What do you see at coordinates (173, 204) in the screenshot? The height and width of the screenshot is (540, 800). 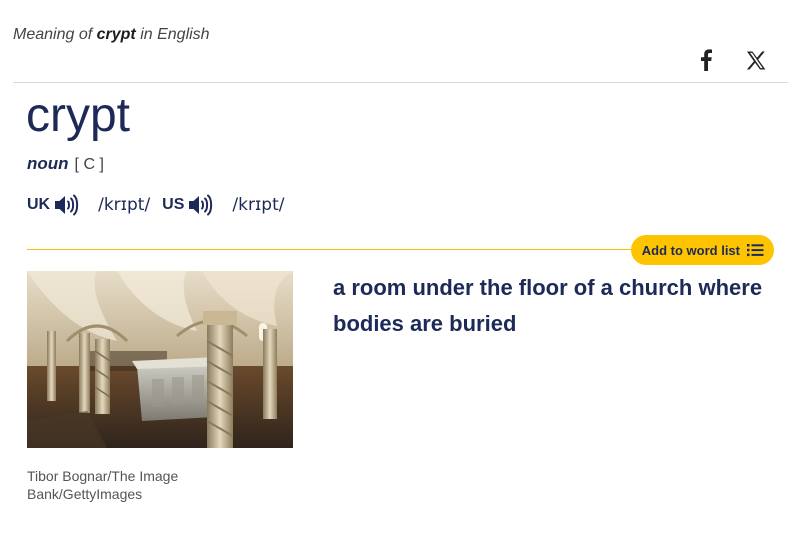 I see `region-us: US` at bounding box center [173, 204].